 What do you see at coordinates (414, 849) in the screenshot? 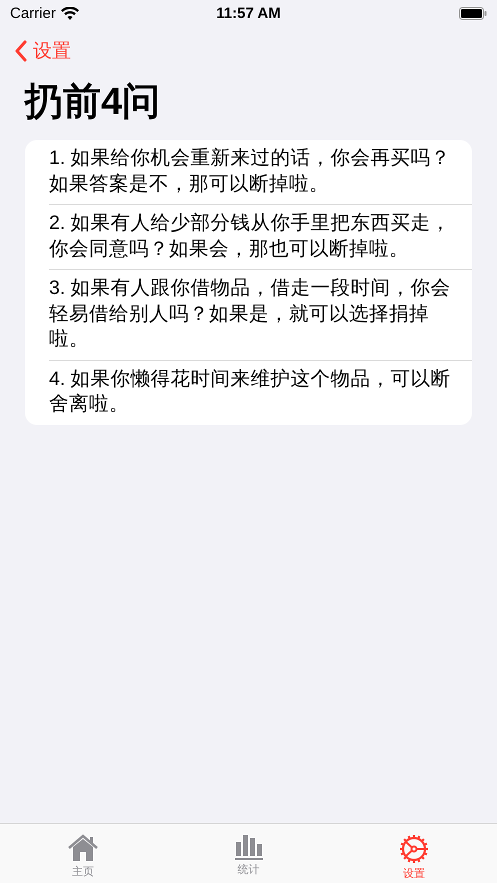
I see `gear-icon` at bounding box center [414, 849].